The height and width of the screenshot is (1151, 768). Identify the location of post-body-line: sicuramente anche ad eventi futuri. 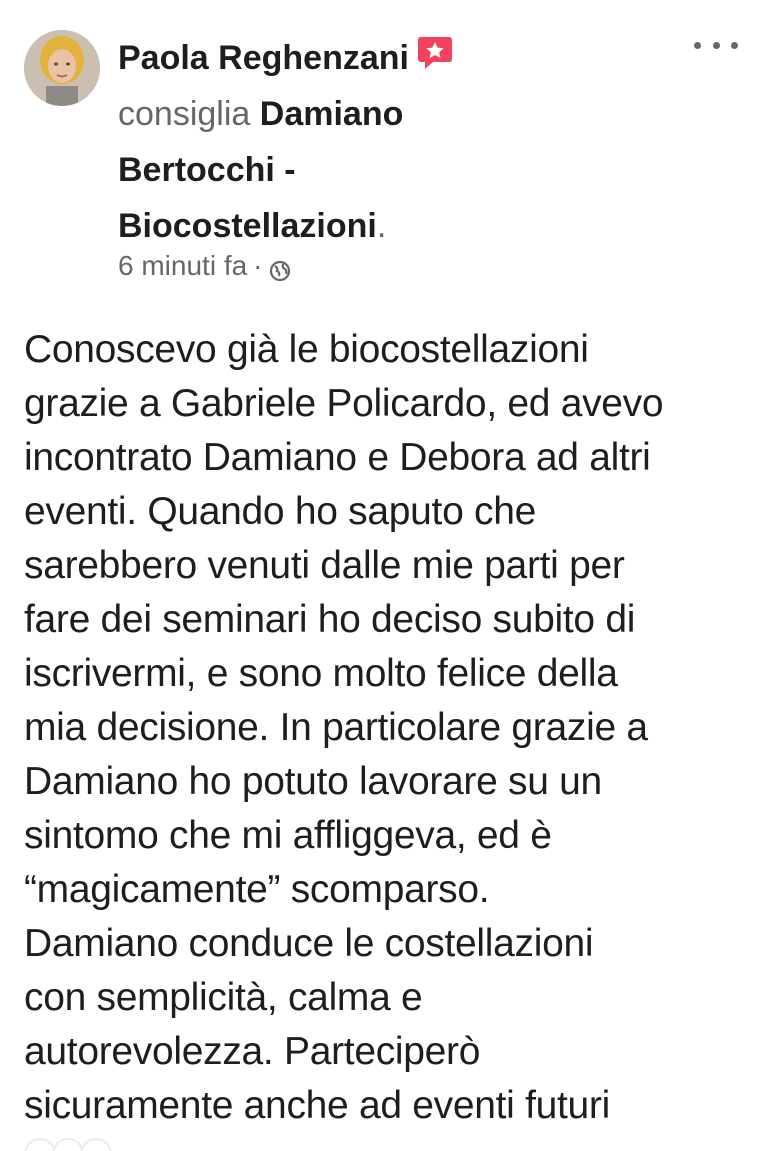
(317, 1105).